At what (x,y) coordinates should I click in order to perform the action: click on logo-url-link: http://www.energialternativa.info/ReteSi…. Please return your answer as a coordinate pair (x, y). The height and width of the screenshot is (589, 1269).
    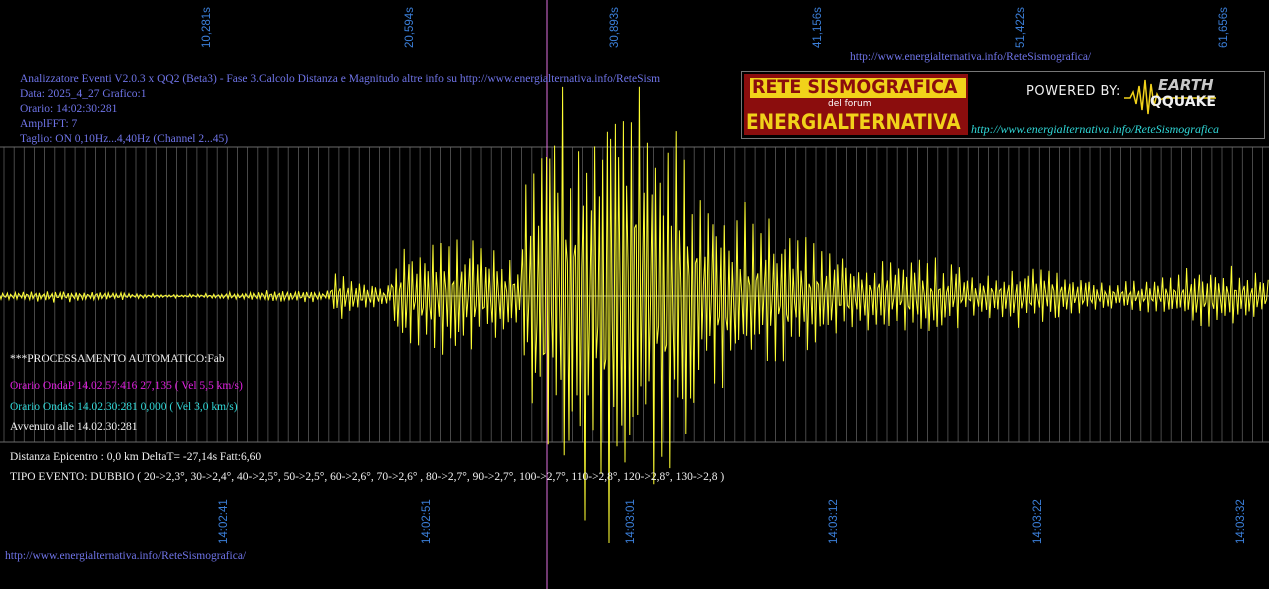
    Looking at the image, I should click on (1095, 129).